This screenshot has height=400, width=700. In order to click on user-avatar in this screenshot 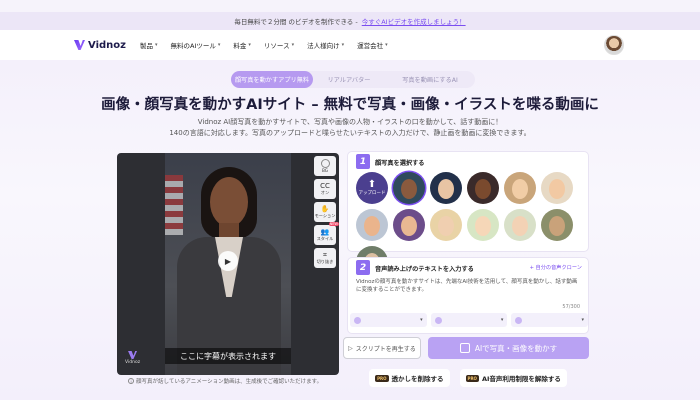, I will do `click(614, 45)`.